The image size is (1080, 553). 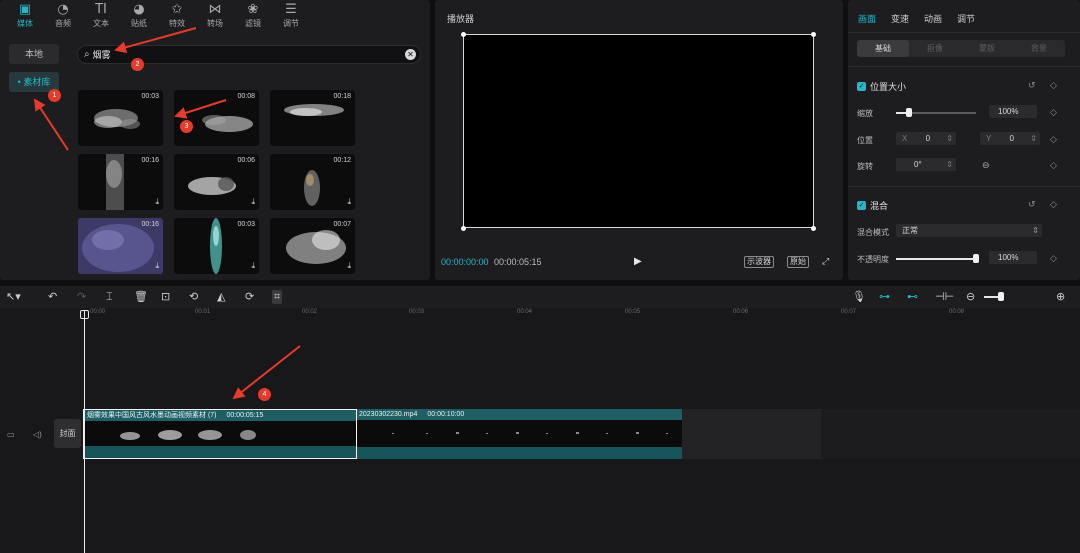 What do you see at coordinates (11, 434) in the screenshot?
I see `track-visibility-icon: ▭` at bounding box center [11, 434].